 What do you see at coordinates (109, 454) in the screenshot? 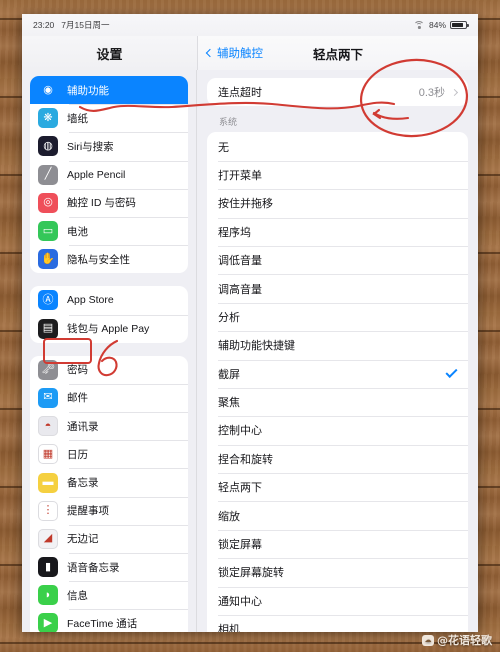
I see `sidebar-item-3-g2: ▦ 日历` at bounding box center [109, 454].